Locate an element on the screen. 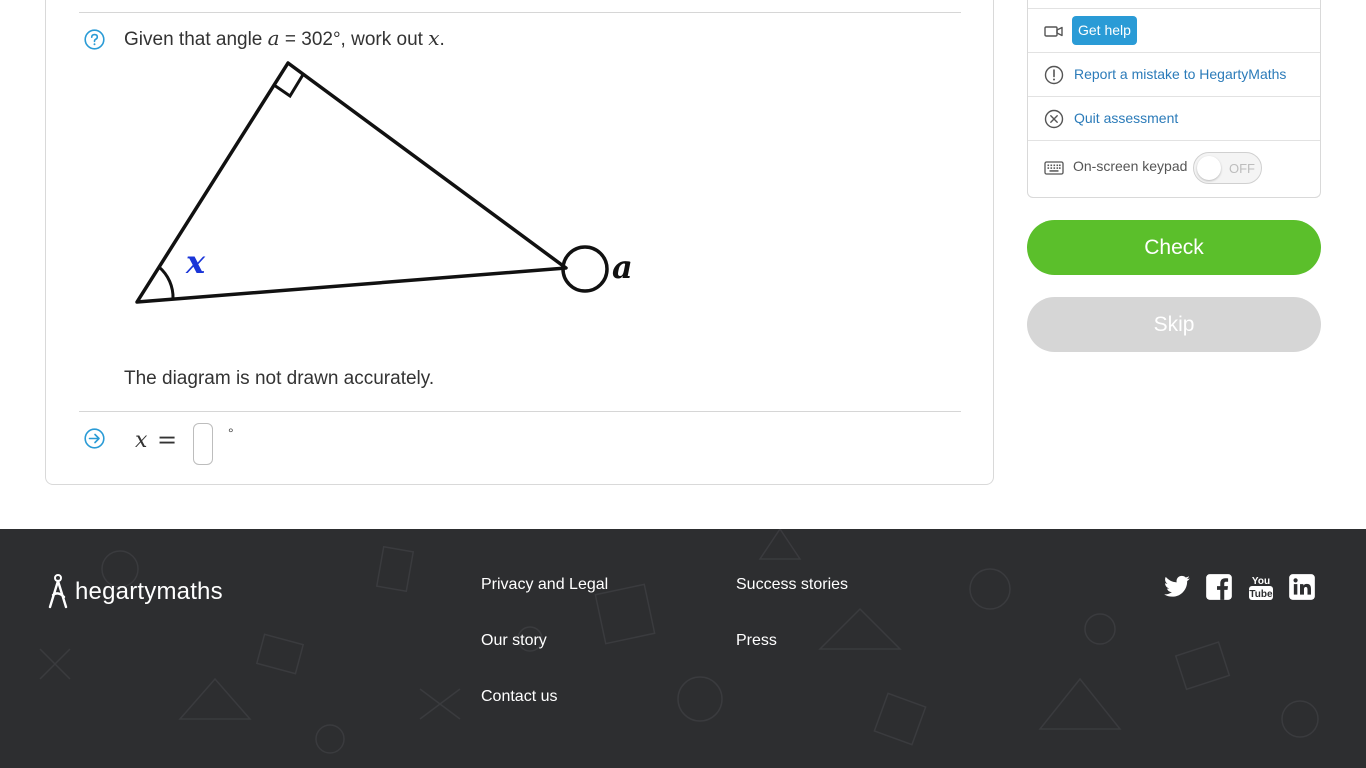 This screenshot has height=768, width=1366. success-stories-link: Success stories is located at coordinates (792, 585).